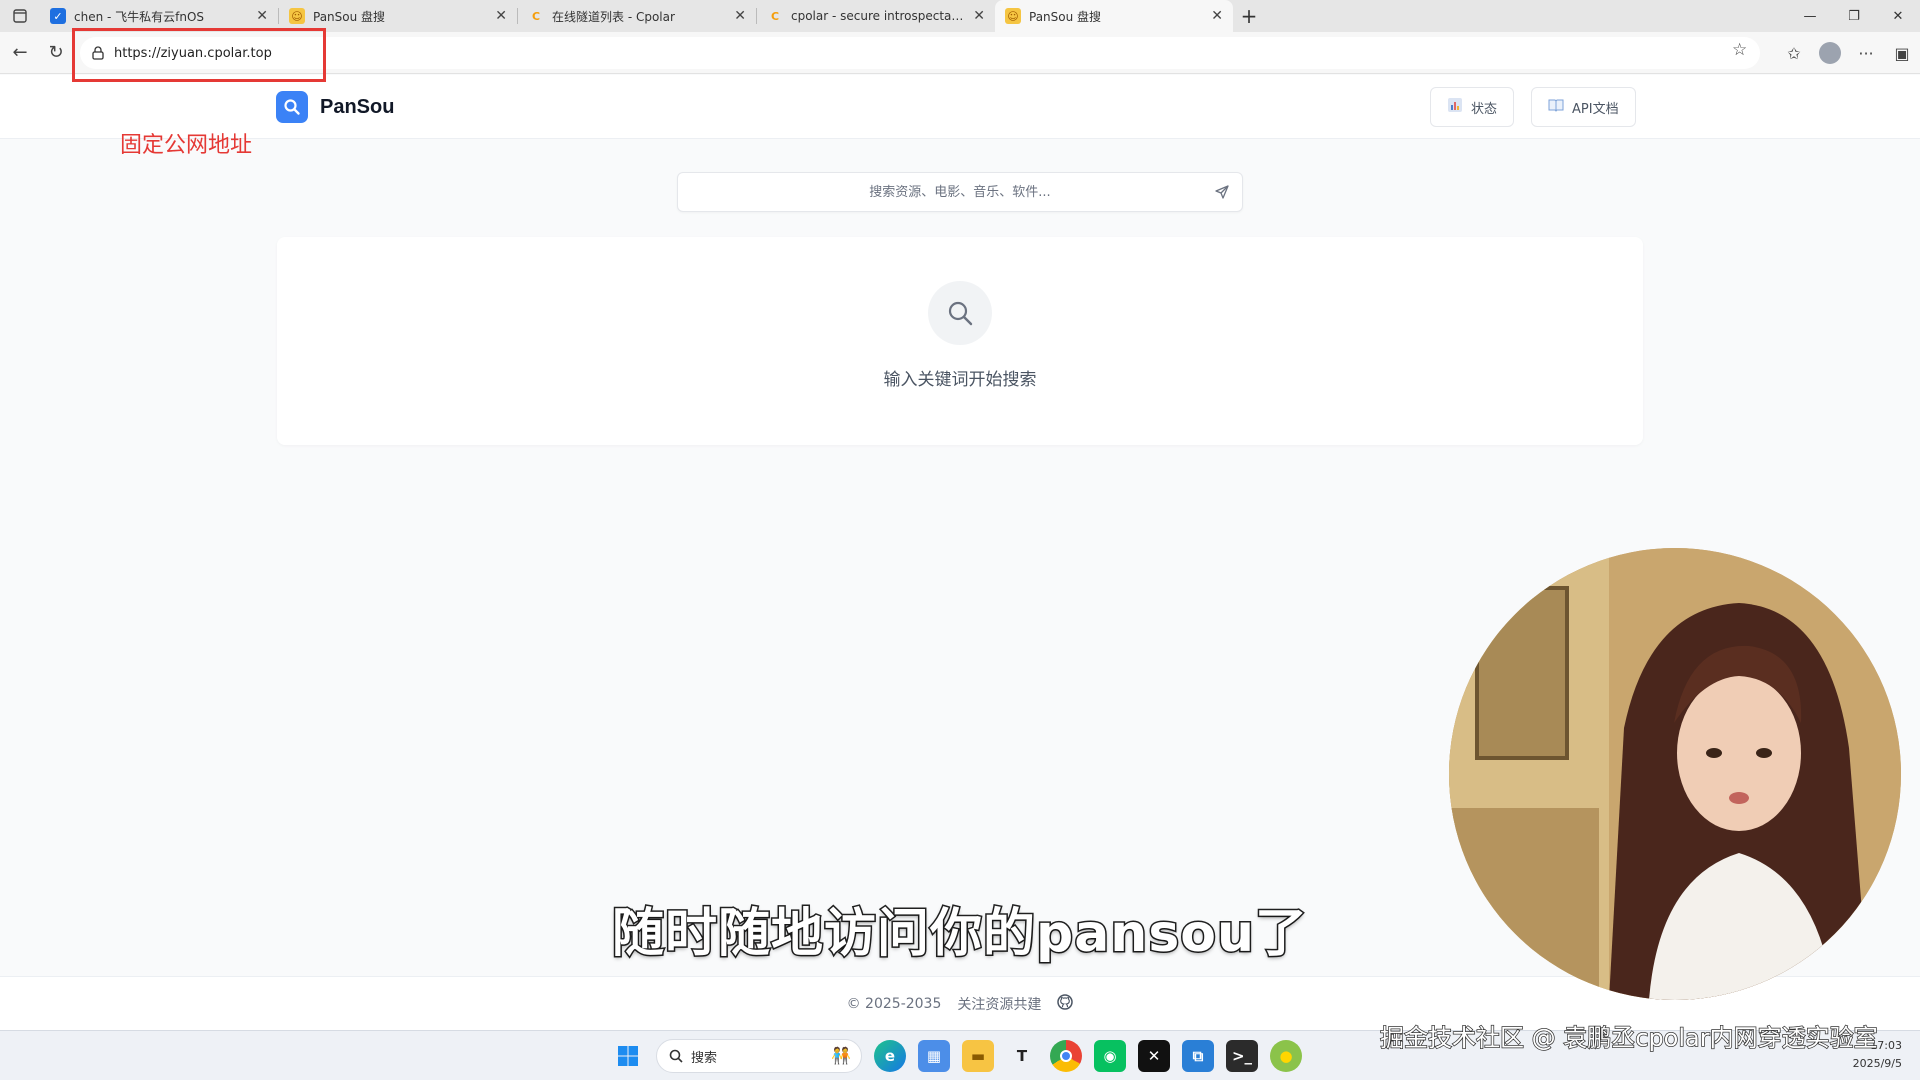 Image resolution: width=1920 pixels, height=1080 pixels. What do you see at coordinates (20, 53) in the screenshot?
I see `back-button: ←` at bounding box center [20, 53].